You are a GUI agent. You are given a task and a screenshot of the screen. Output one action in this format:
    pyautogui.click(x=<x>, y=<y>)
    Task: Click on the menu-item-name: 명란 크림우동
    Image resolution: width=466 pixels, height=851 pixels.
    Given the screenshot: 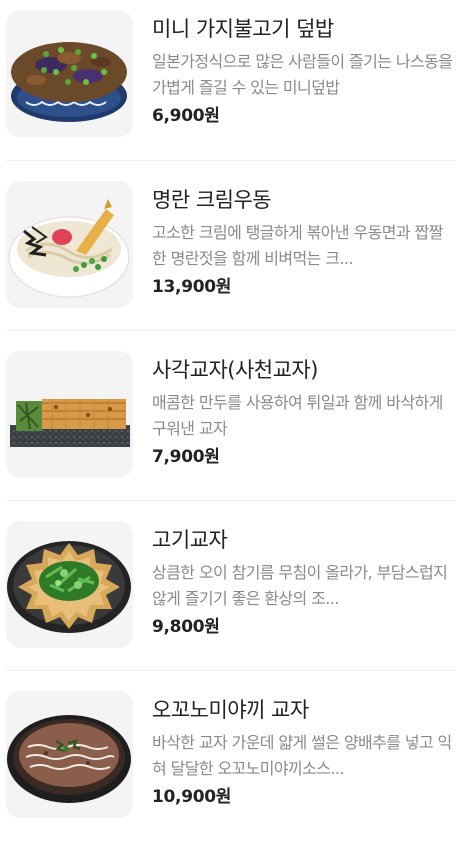 What is the action you would take?
    pyautogui.click(x=212, y=200)
    